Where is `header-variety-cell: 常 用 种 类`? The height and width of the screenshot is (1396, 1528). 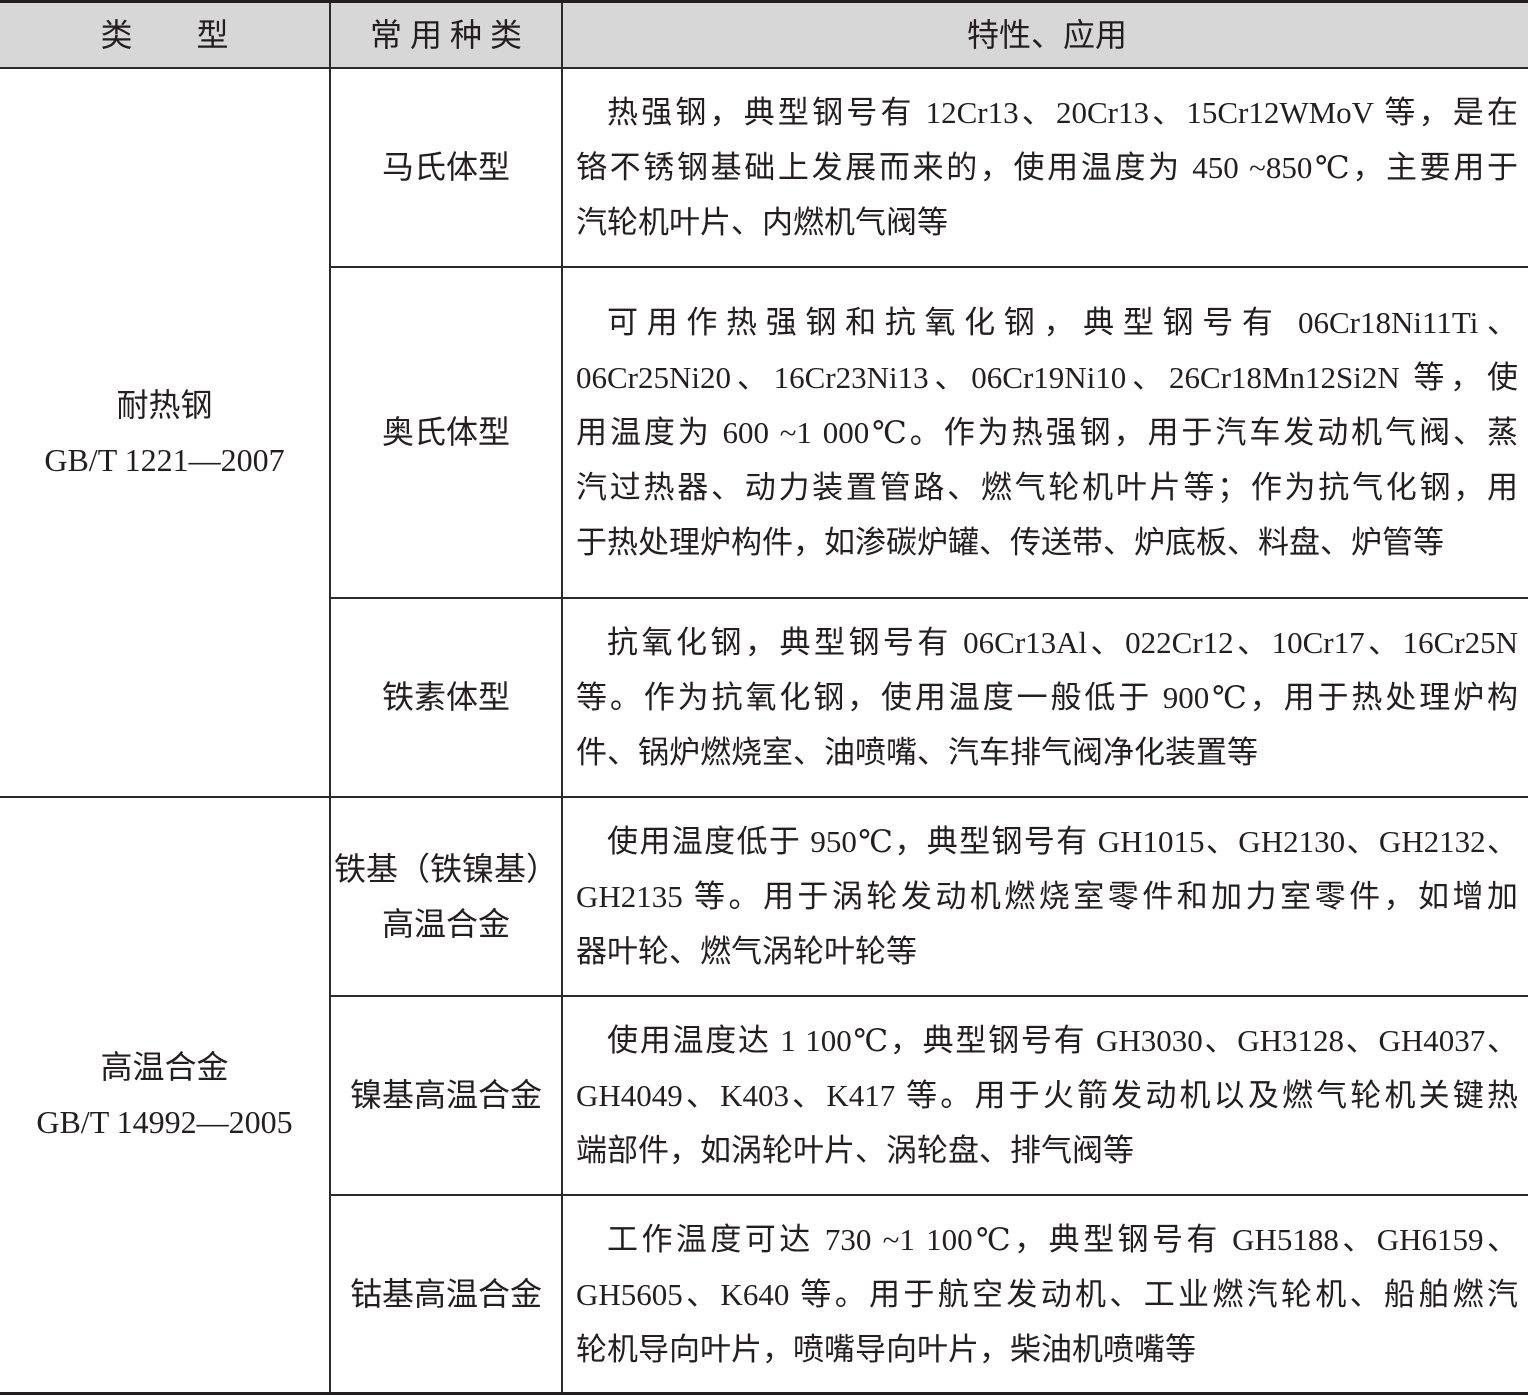 header-variety-cell: 常 用 种 类 is located at coordinates (447, 36).